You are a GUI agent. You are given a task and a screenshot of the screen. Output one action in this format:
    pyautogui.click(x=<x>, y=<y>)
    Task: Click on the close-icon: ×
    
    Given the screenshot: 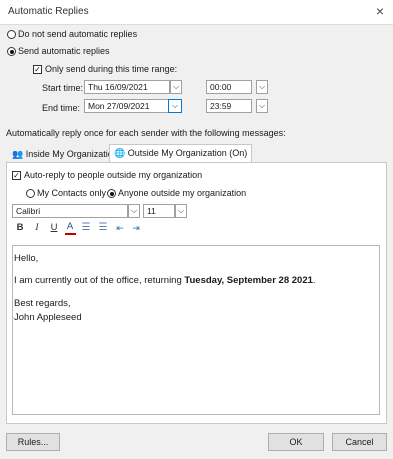 What is the action you would take?
    pyautogui.click(x=380, y=11)
    